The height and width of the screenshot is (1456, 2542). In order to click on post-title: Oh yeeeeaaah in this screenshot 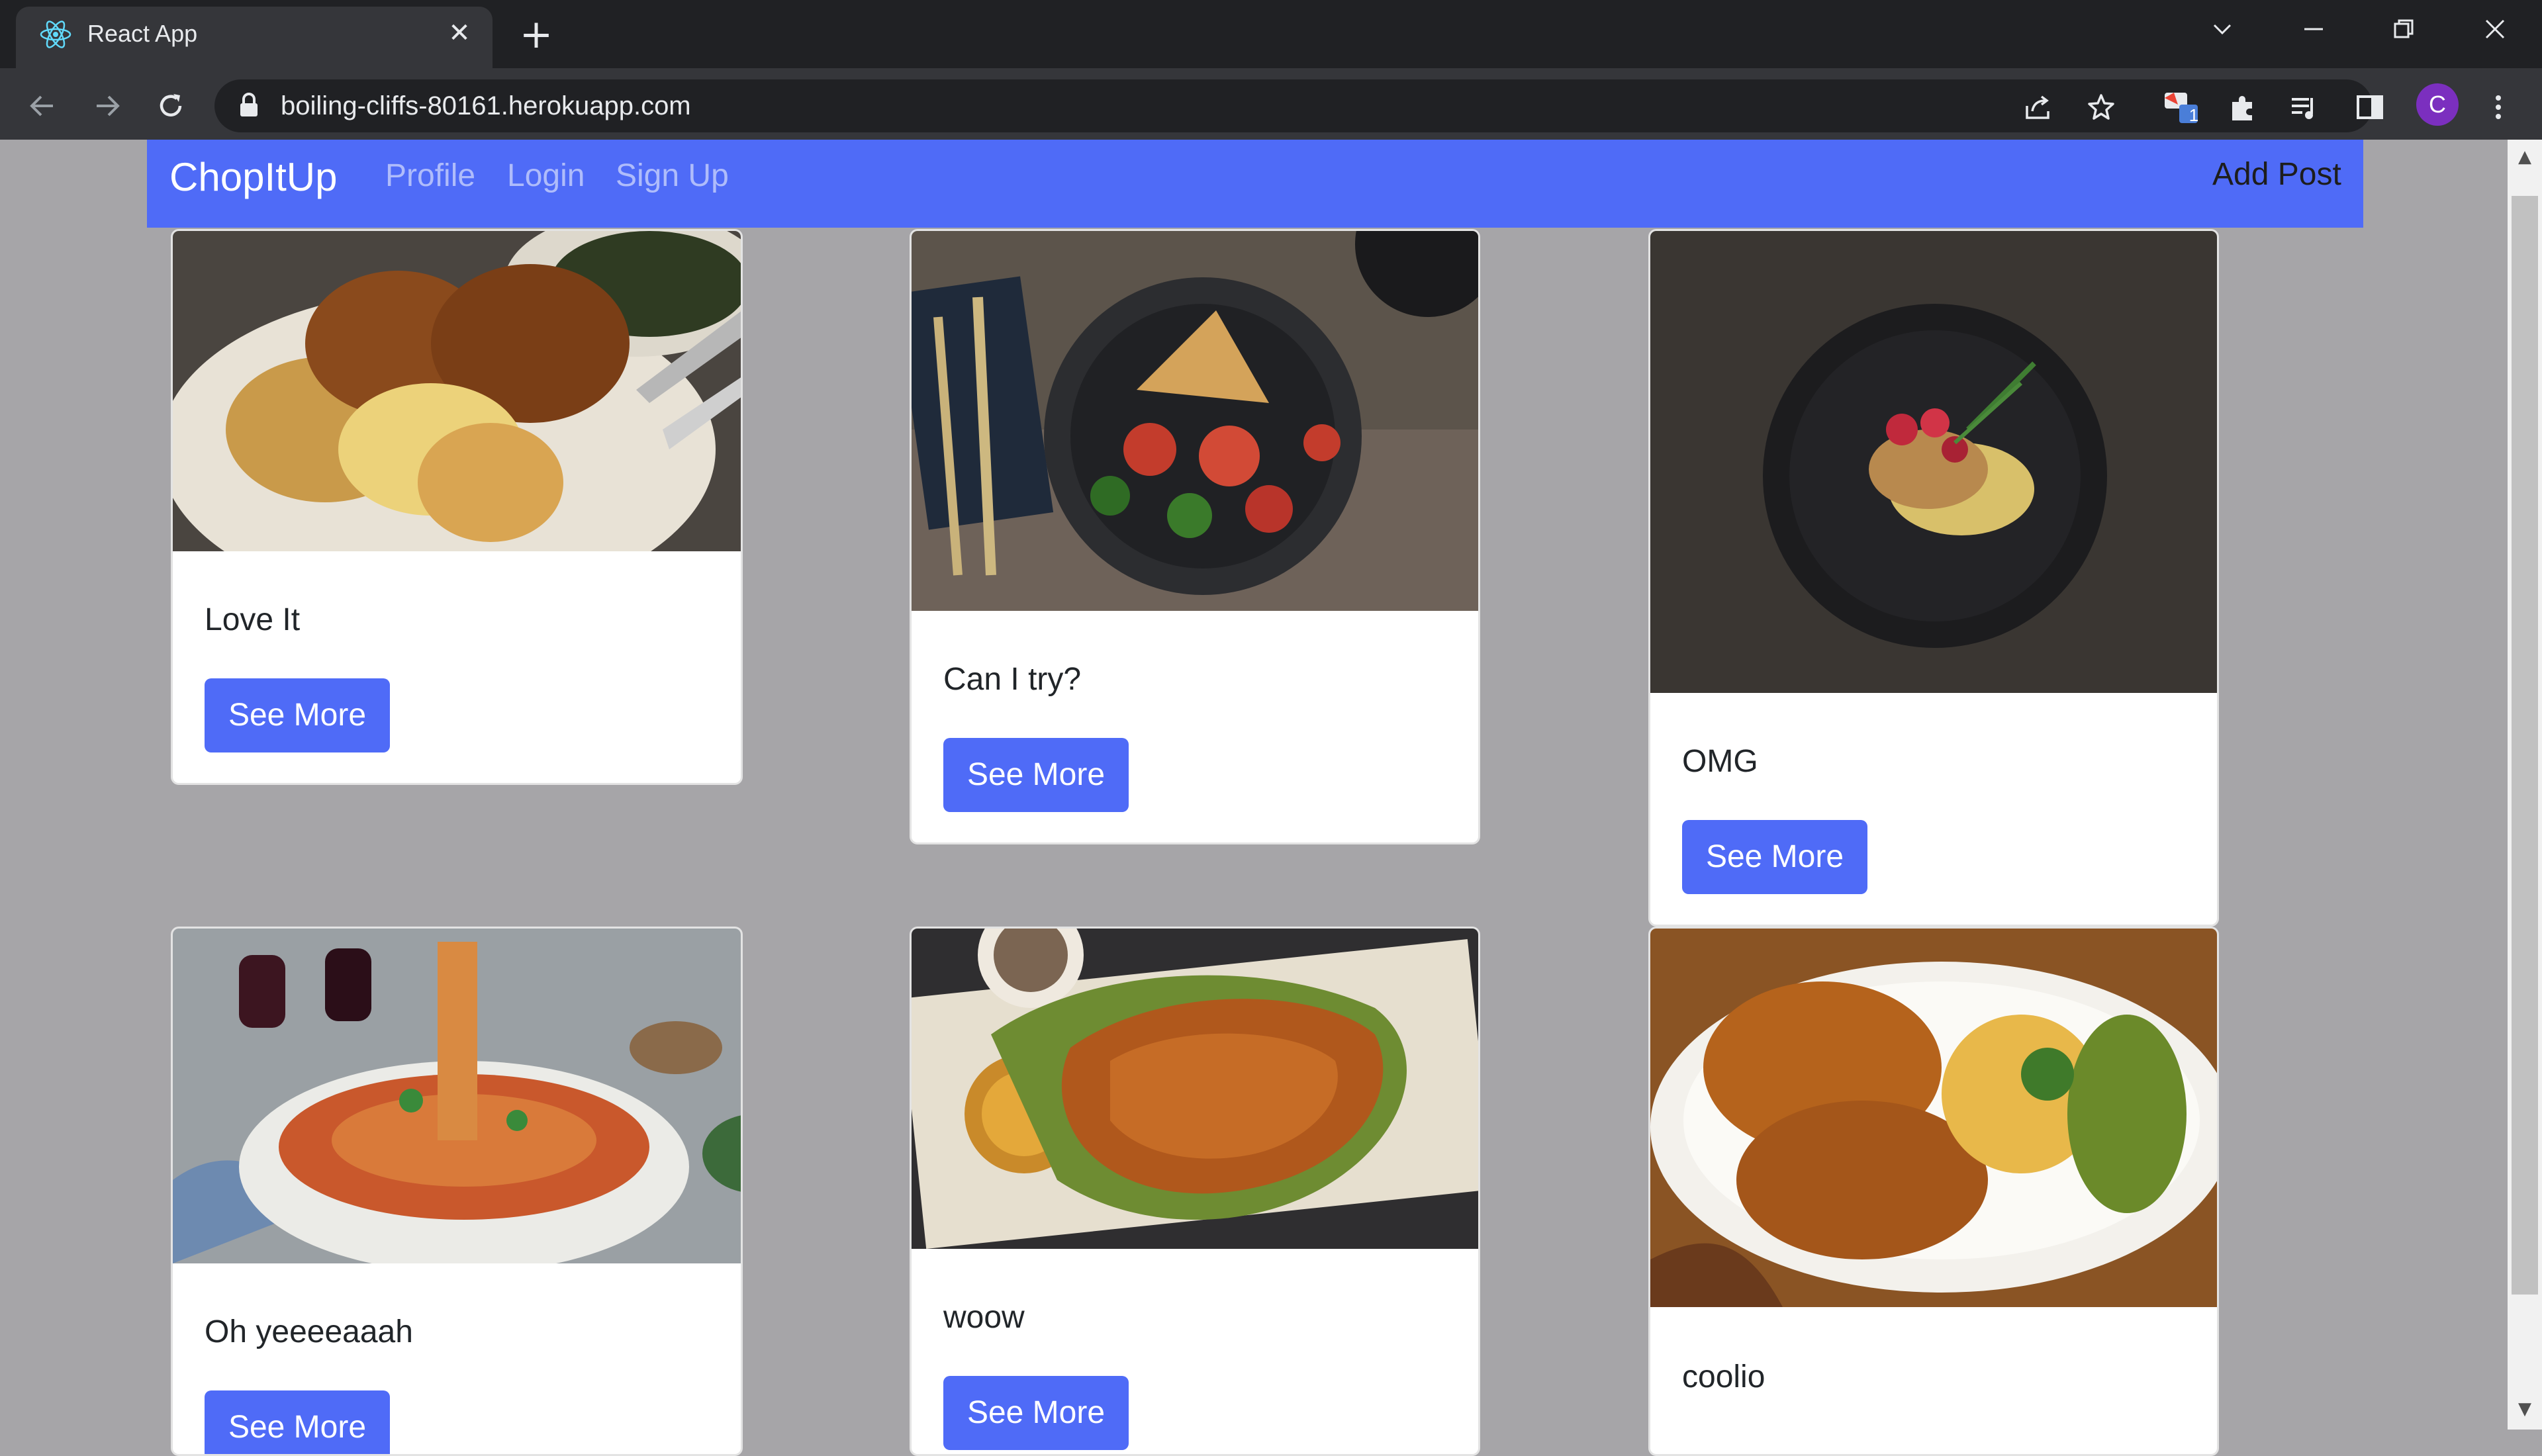, I will do `click(309, 1331)`.